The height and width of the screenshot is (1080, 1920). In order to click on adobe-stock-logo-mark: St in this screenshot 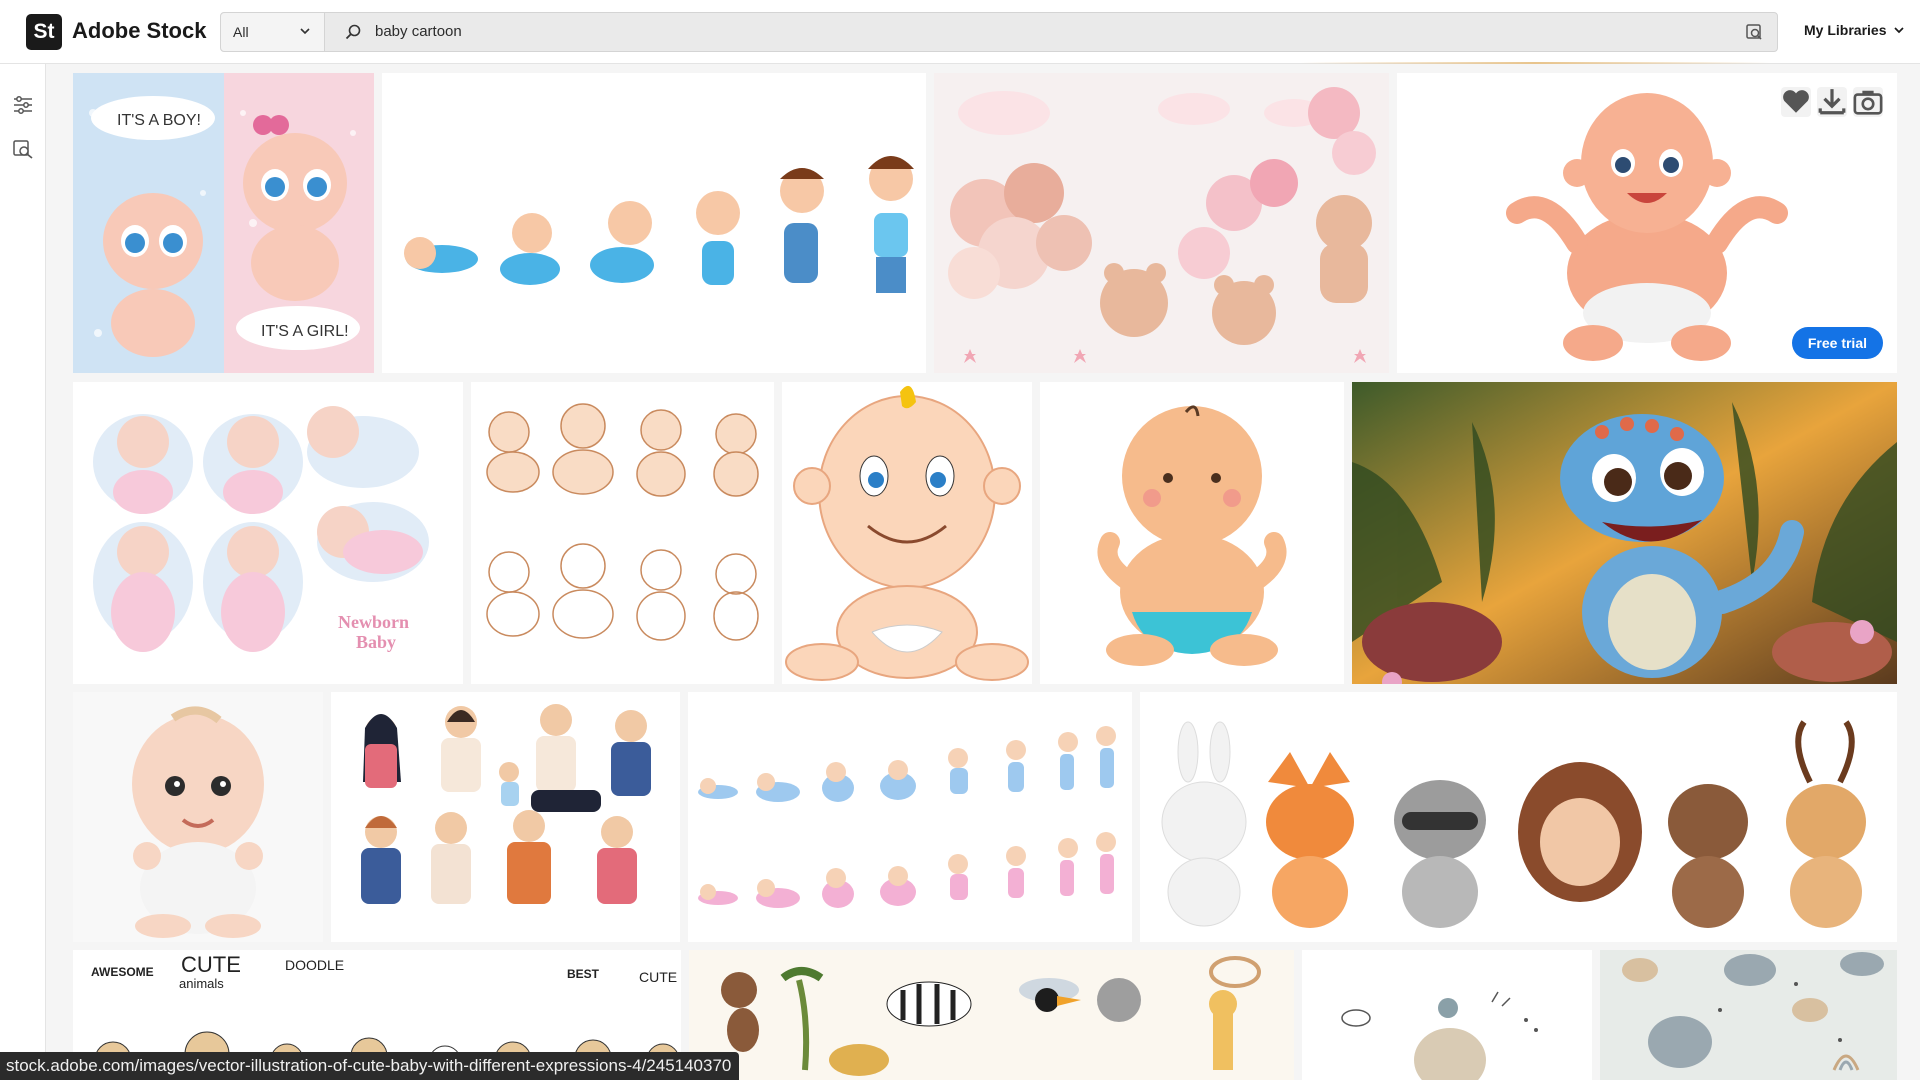, I will do `click(44, 32)`.